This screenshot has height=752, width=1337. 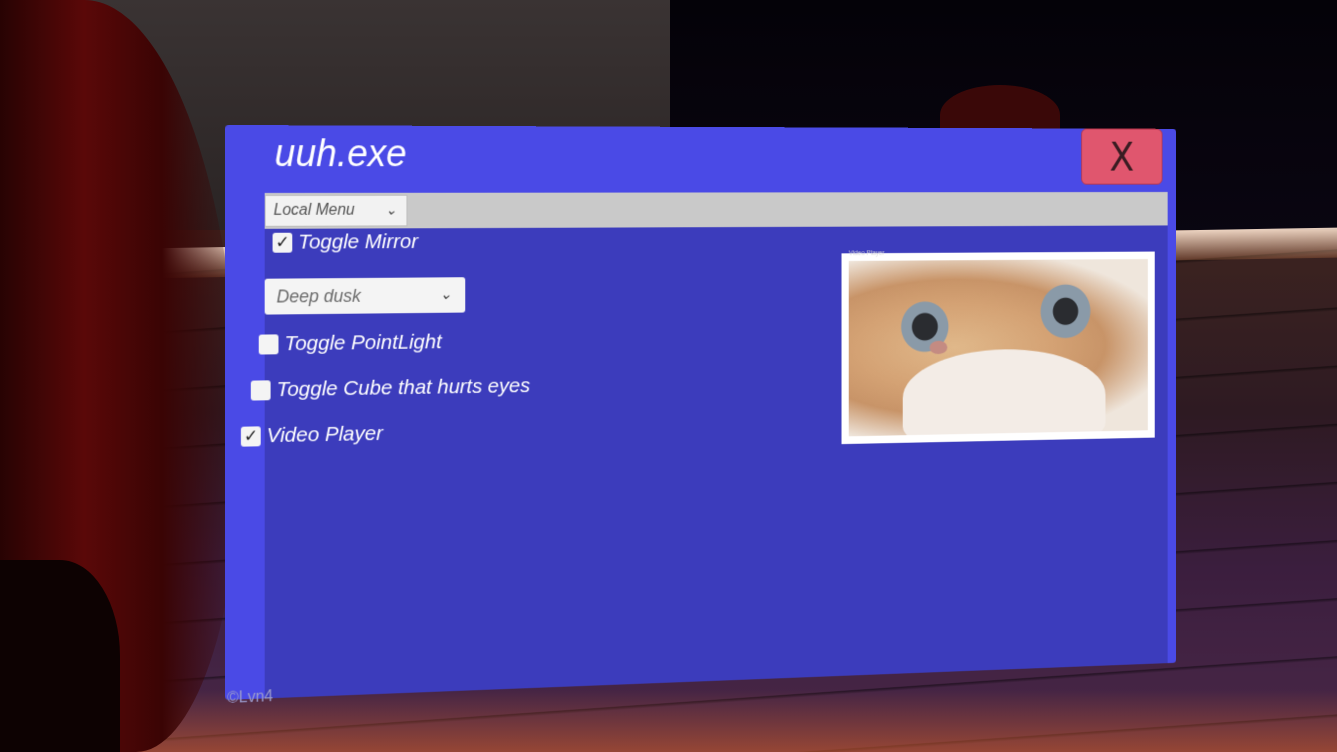 I want to click on copyright-text: ©Lvn4, so click(x=250, y=697).